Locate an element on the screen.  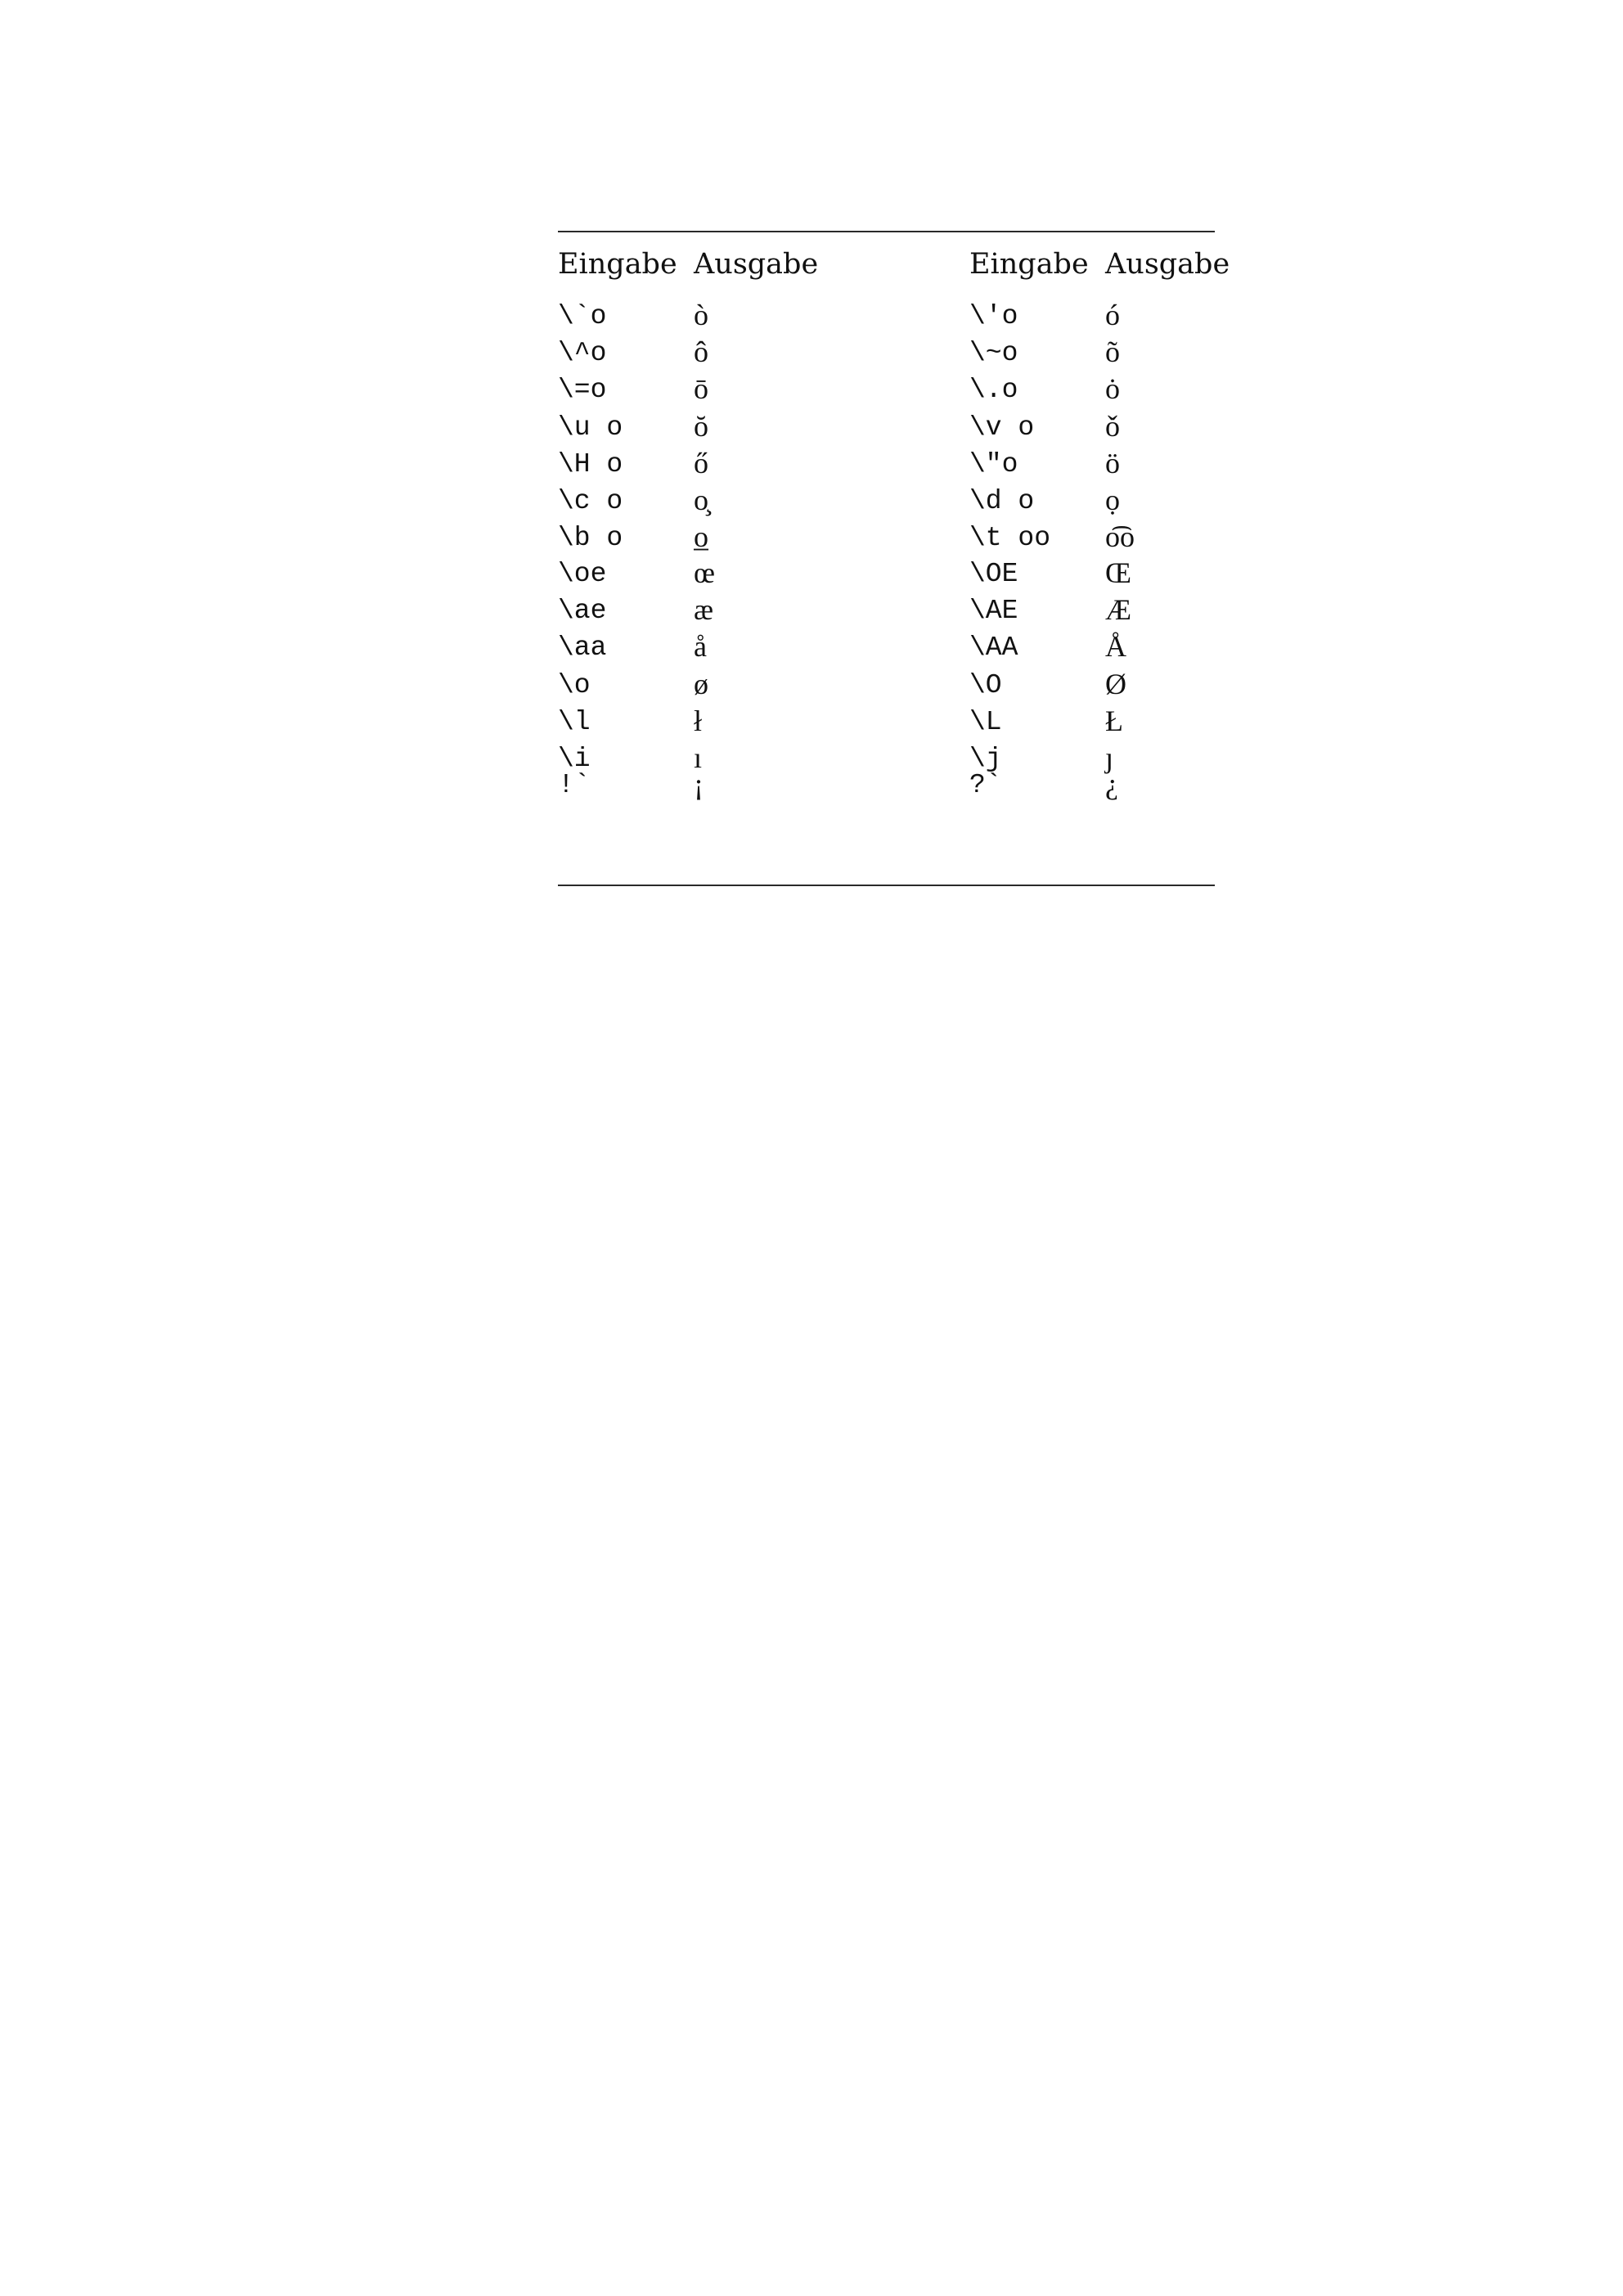
output-glyph-left: o̧ is located at coordinates (701, 500).